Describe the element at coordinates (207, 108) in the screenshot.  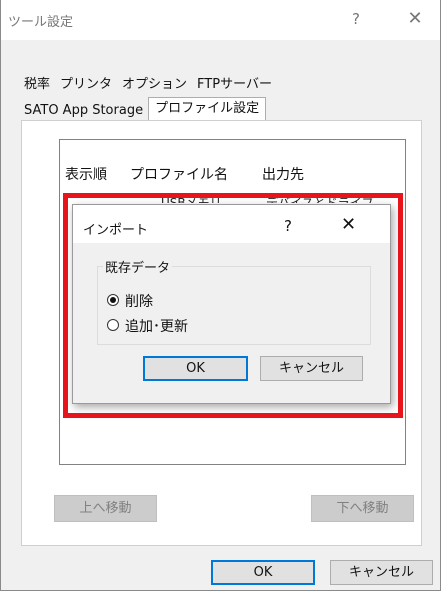
I see `tab-profile-settings: プロファイル設定` at that location.